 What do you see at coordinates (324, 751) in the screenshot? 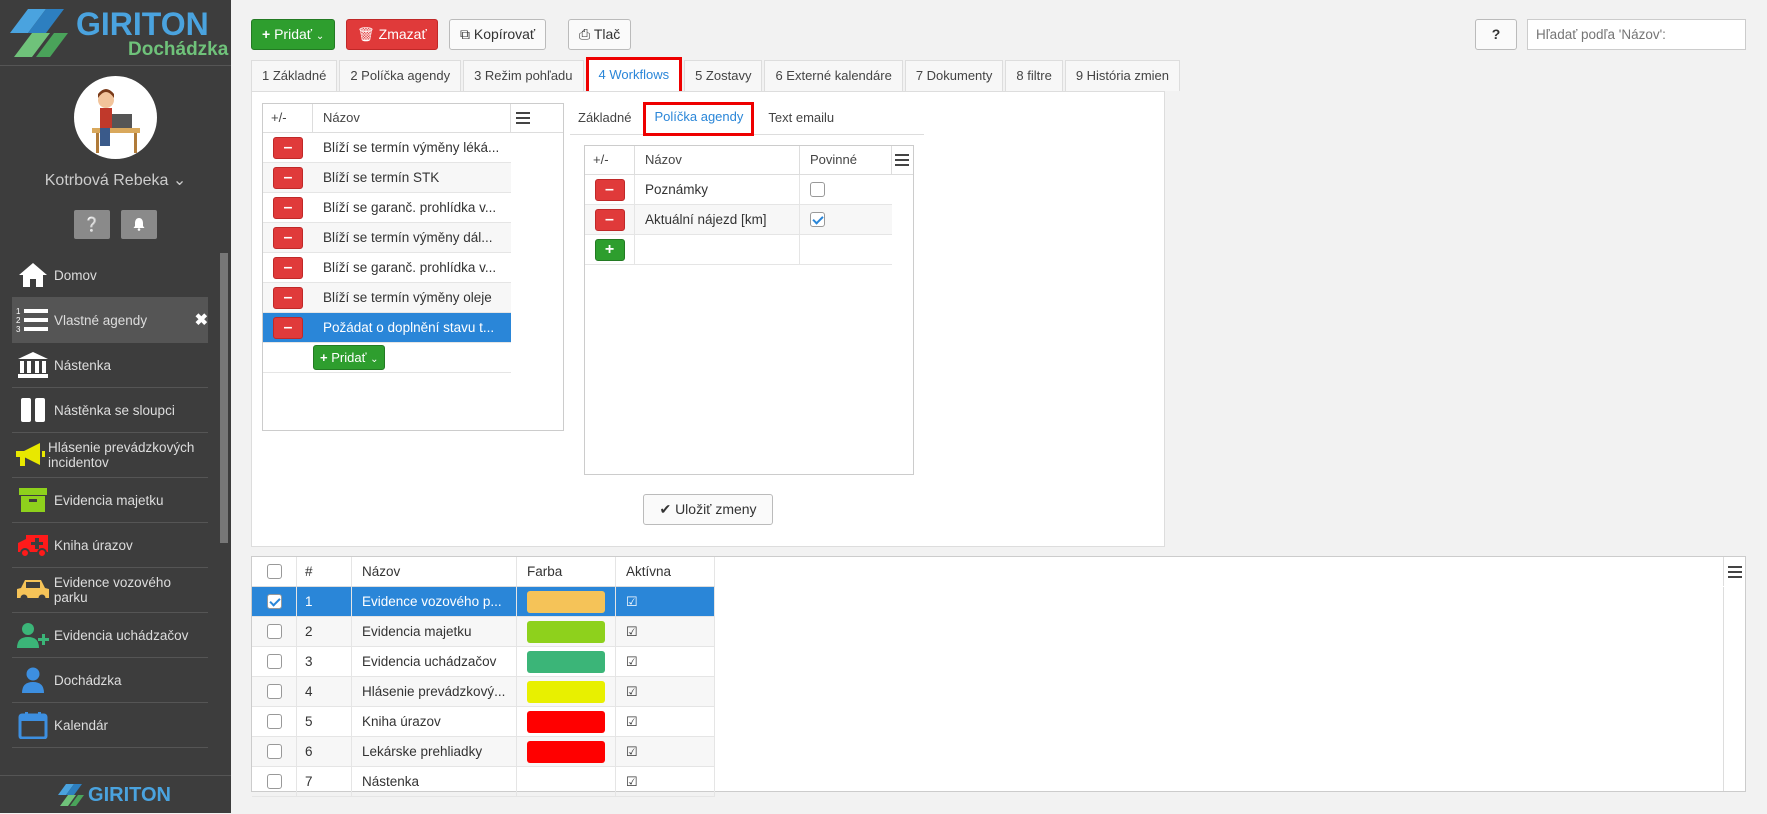
I see `row-number: 6` at bounding box center [324, 751].